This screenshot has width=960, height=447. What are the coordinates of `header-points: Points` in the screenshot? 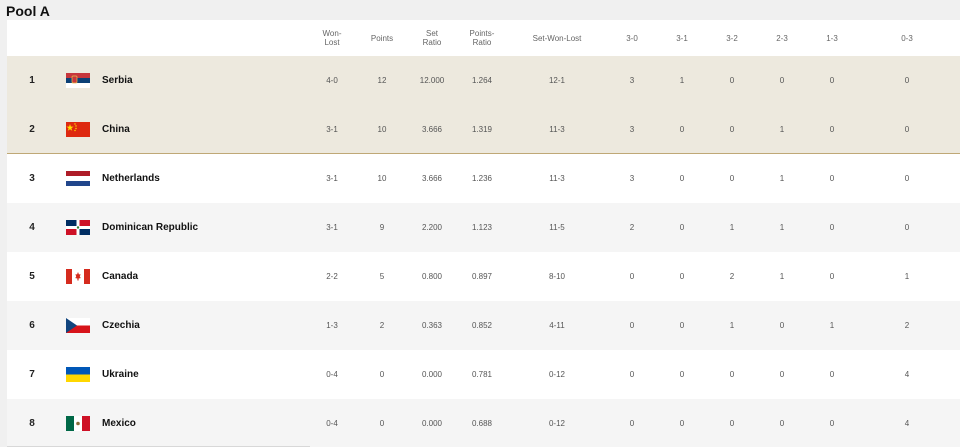 It's located at (382, 38).